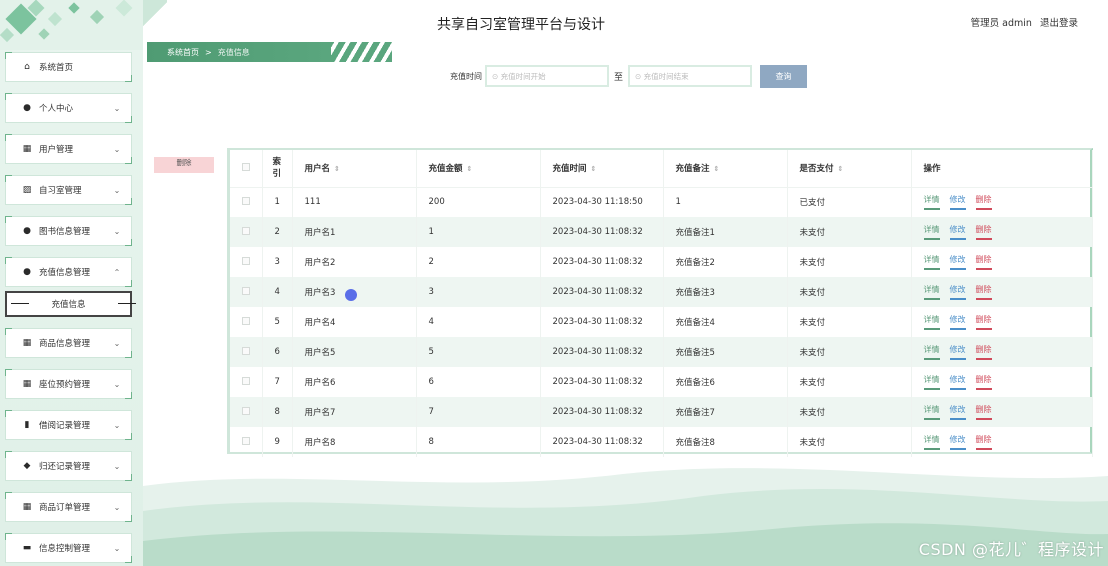  I want to click on sidebar-item-return: ◆ 归还记录管理 ⌄, so click(68, 466).